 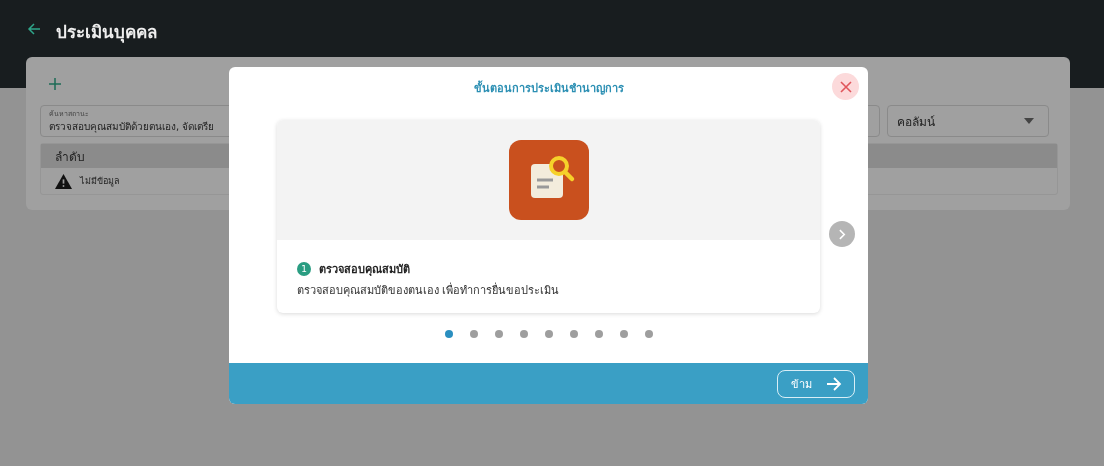 What do you see at coordinates (833, 383) in the screenshot?
I see `arrow-right-icon` at bounding box center [833, 383].